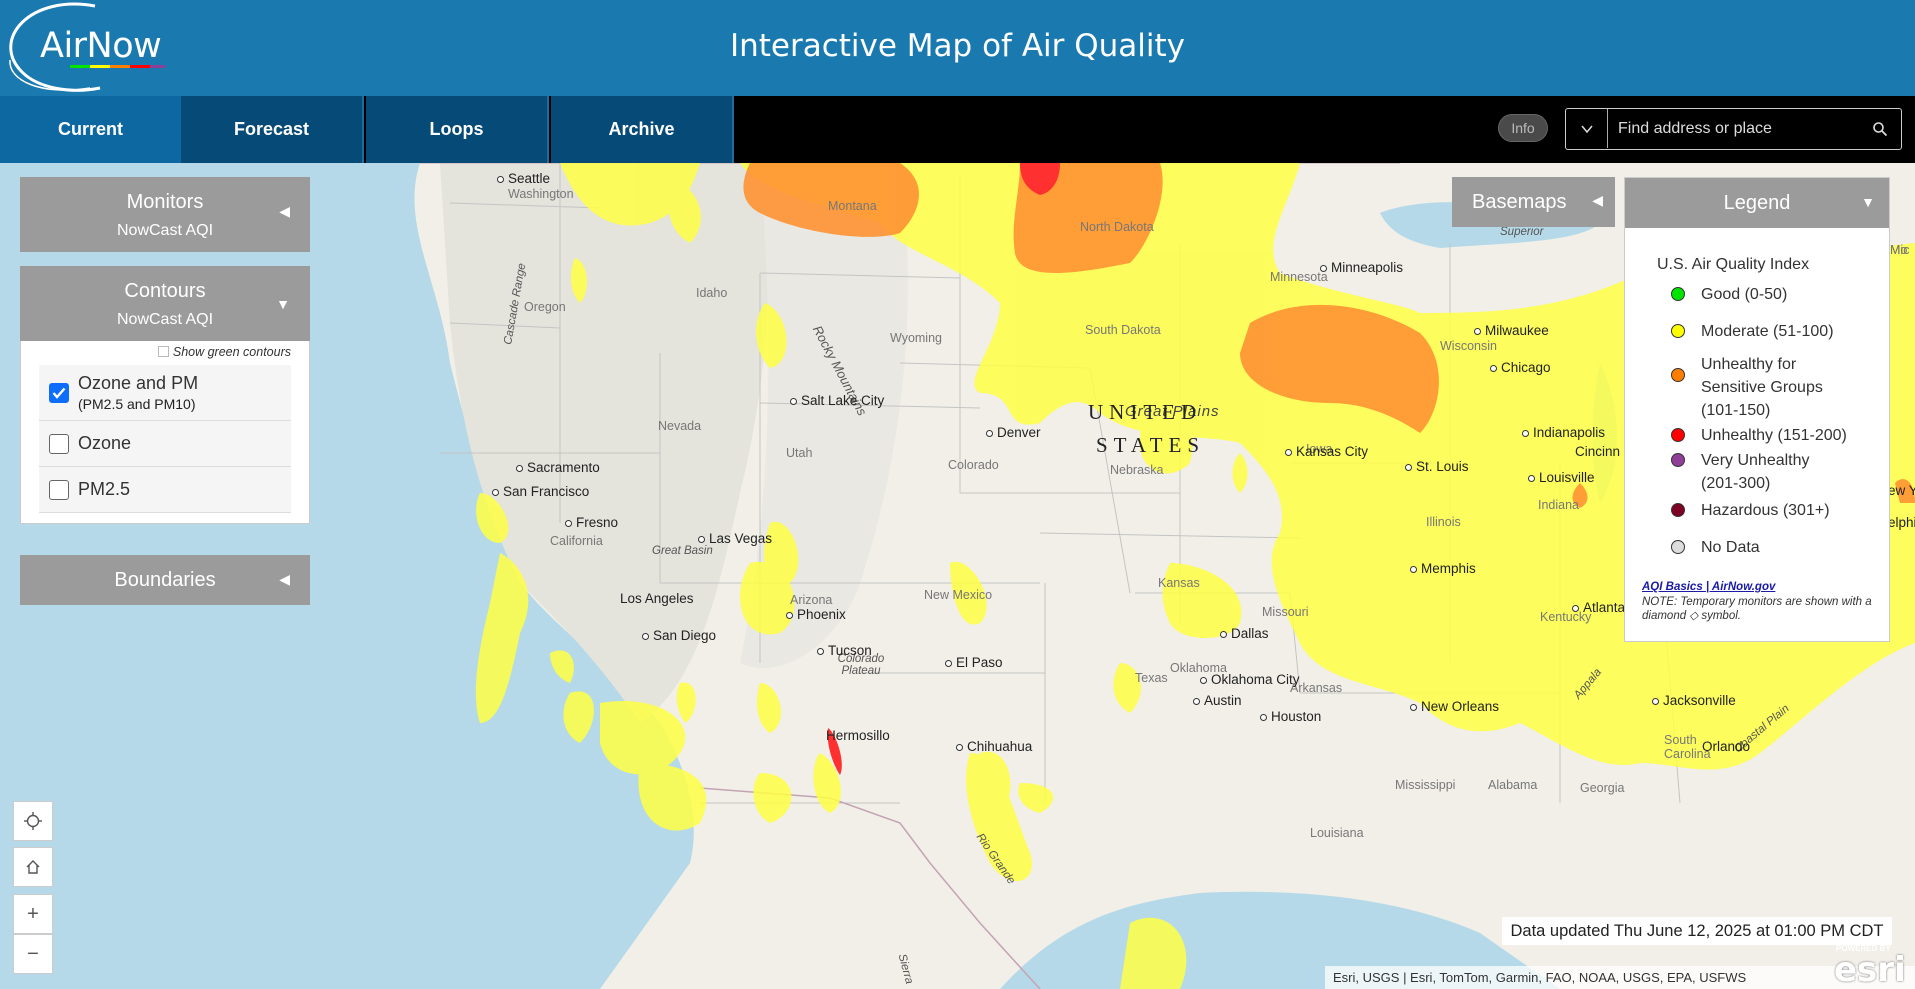  I want to click on aqi-basics-link: AQI Basics | AirNow.gov, so click(1757, 576).